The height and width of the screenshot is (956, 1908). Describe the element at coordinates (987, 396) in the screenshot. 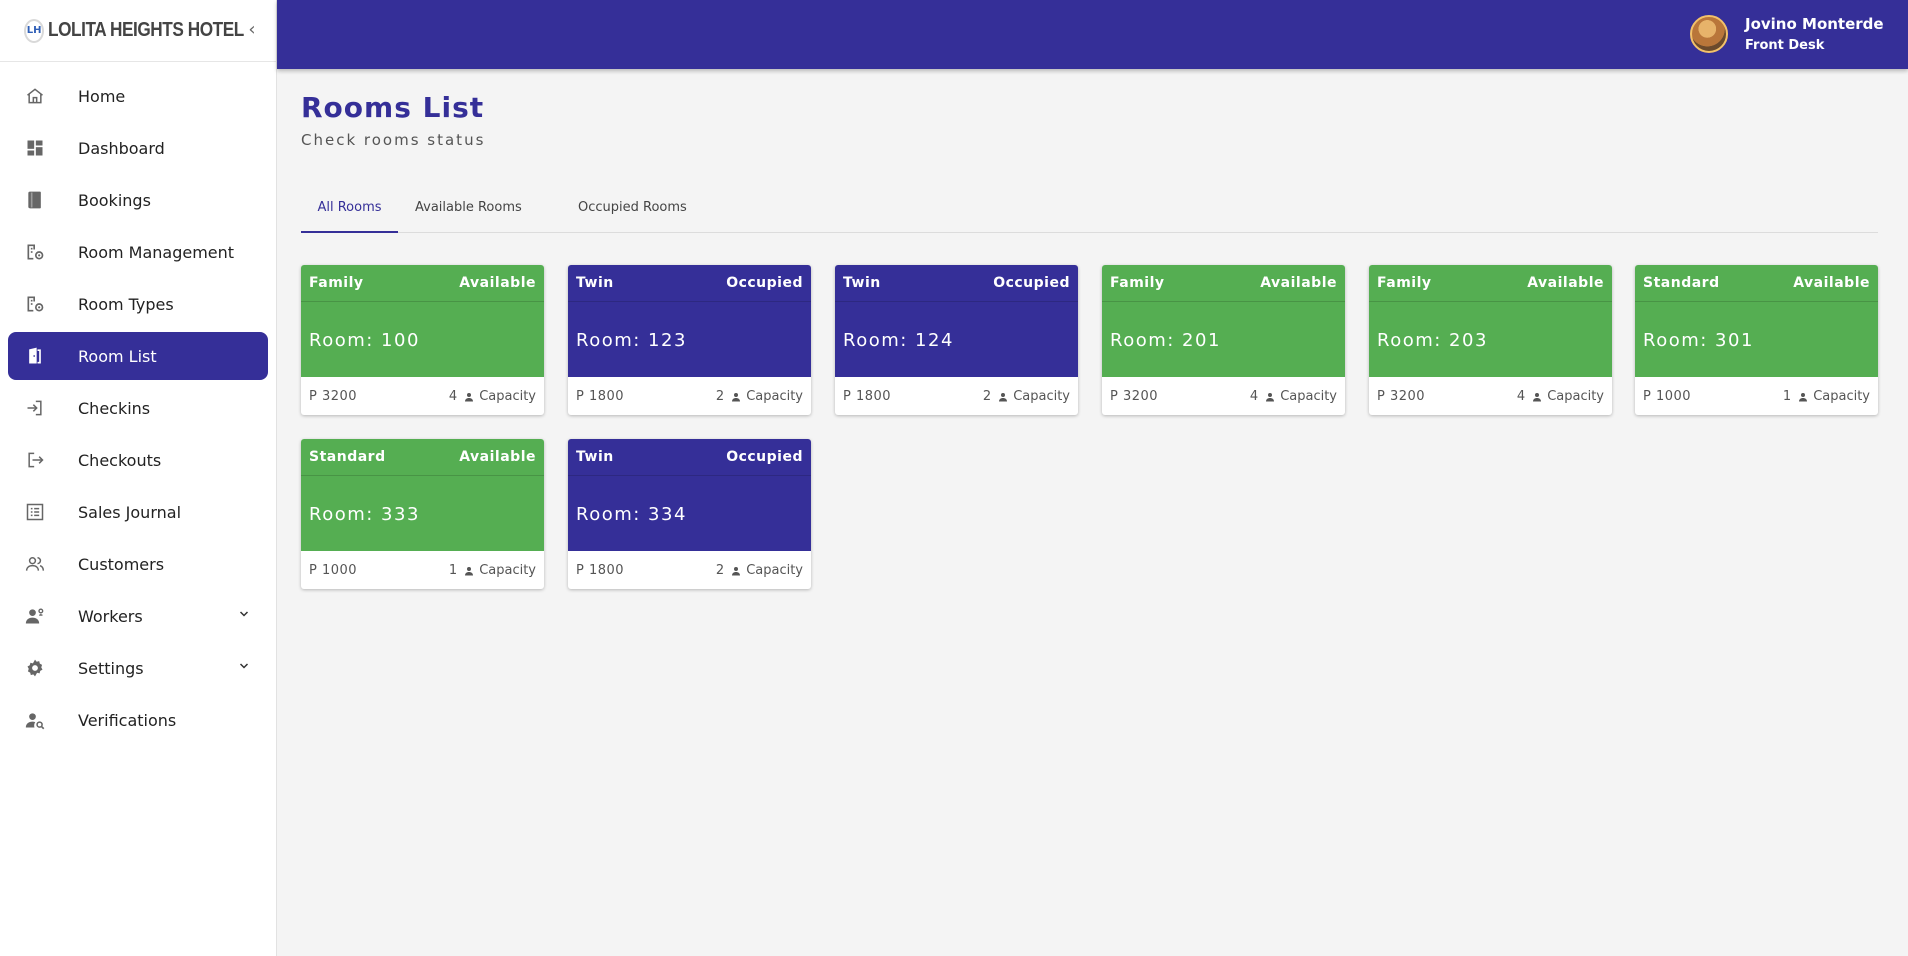

I see `capacity-count: 2` at that location.